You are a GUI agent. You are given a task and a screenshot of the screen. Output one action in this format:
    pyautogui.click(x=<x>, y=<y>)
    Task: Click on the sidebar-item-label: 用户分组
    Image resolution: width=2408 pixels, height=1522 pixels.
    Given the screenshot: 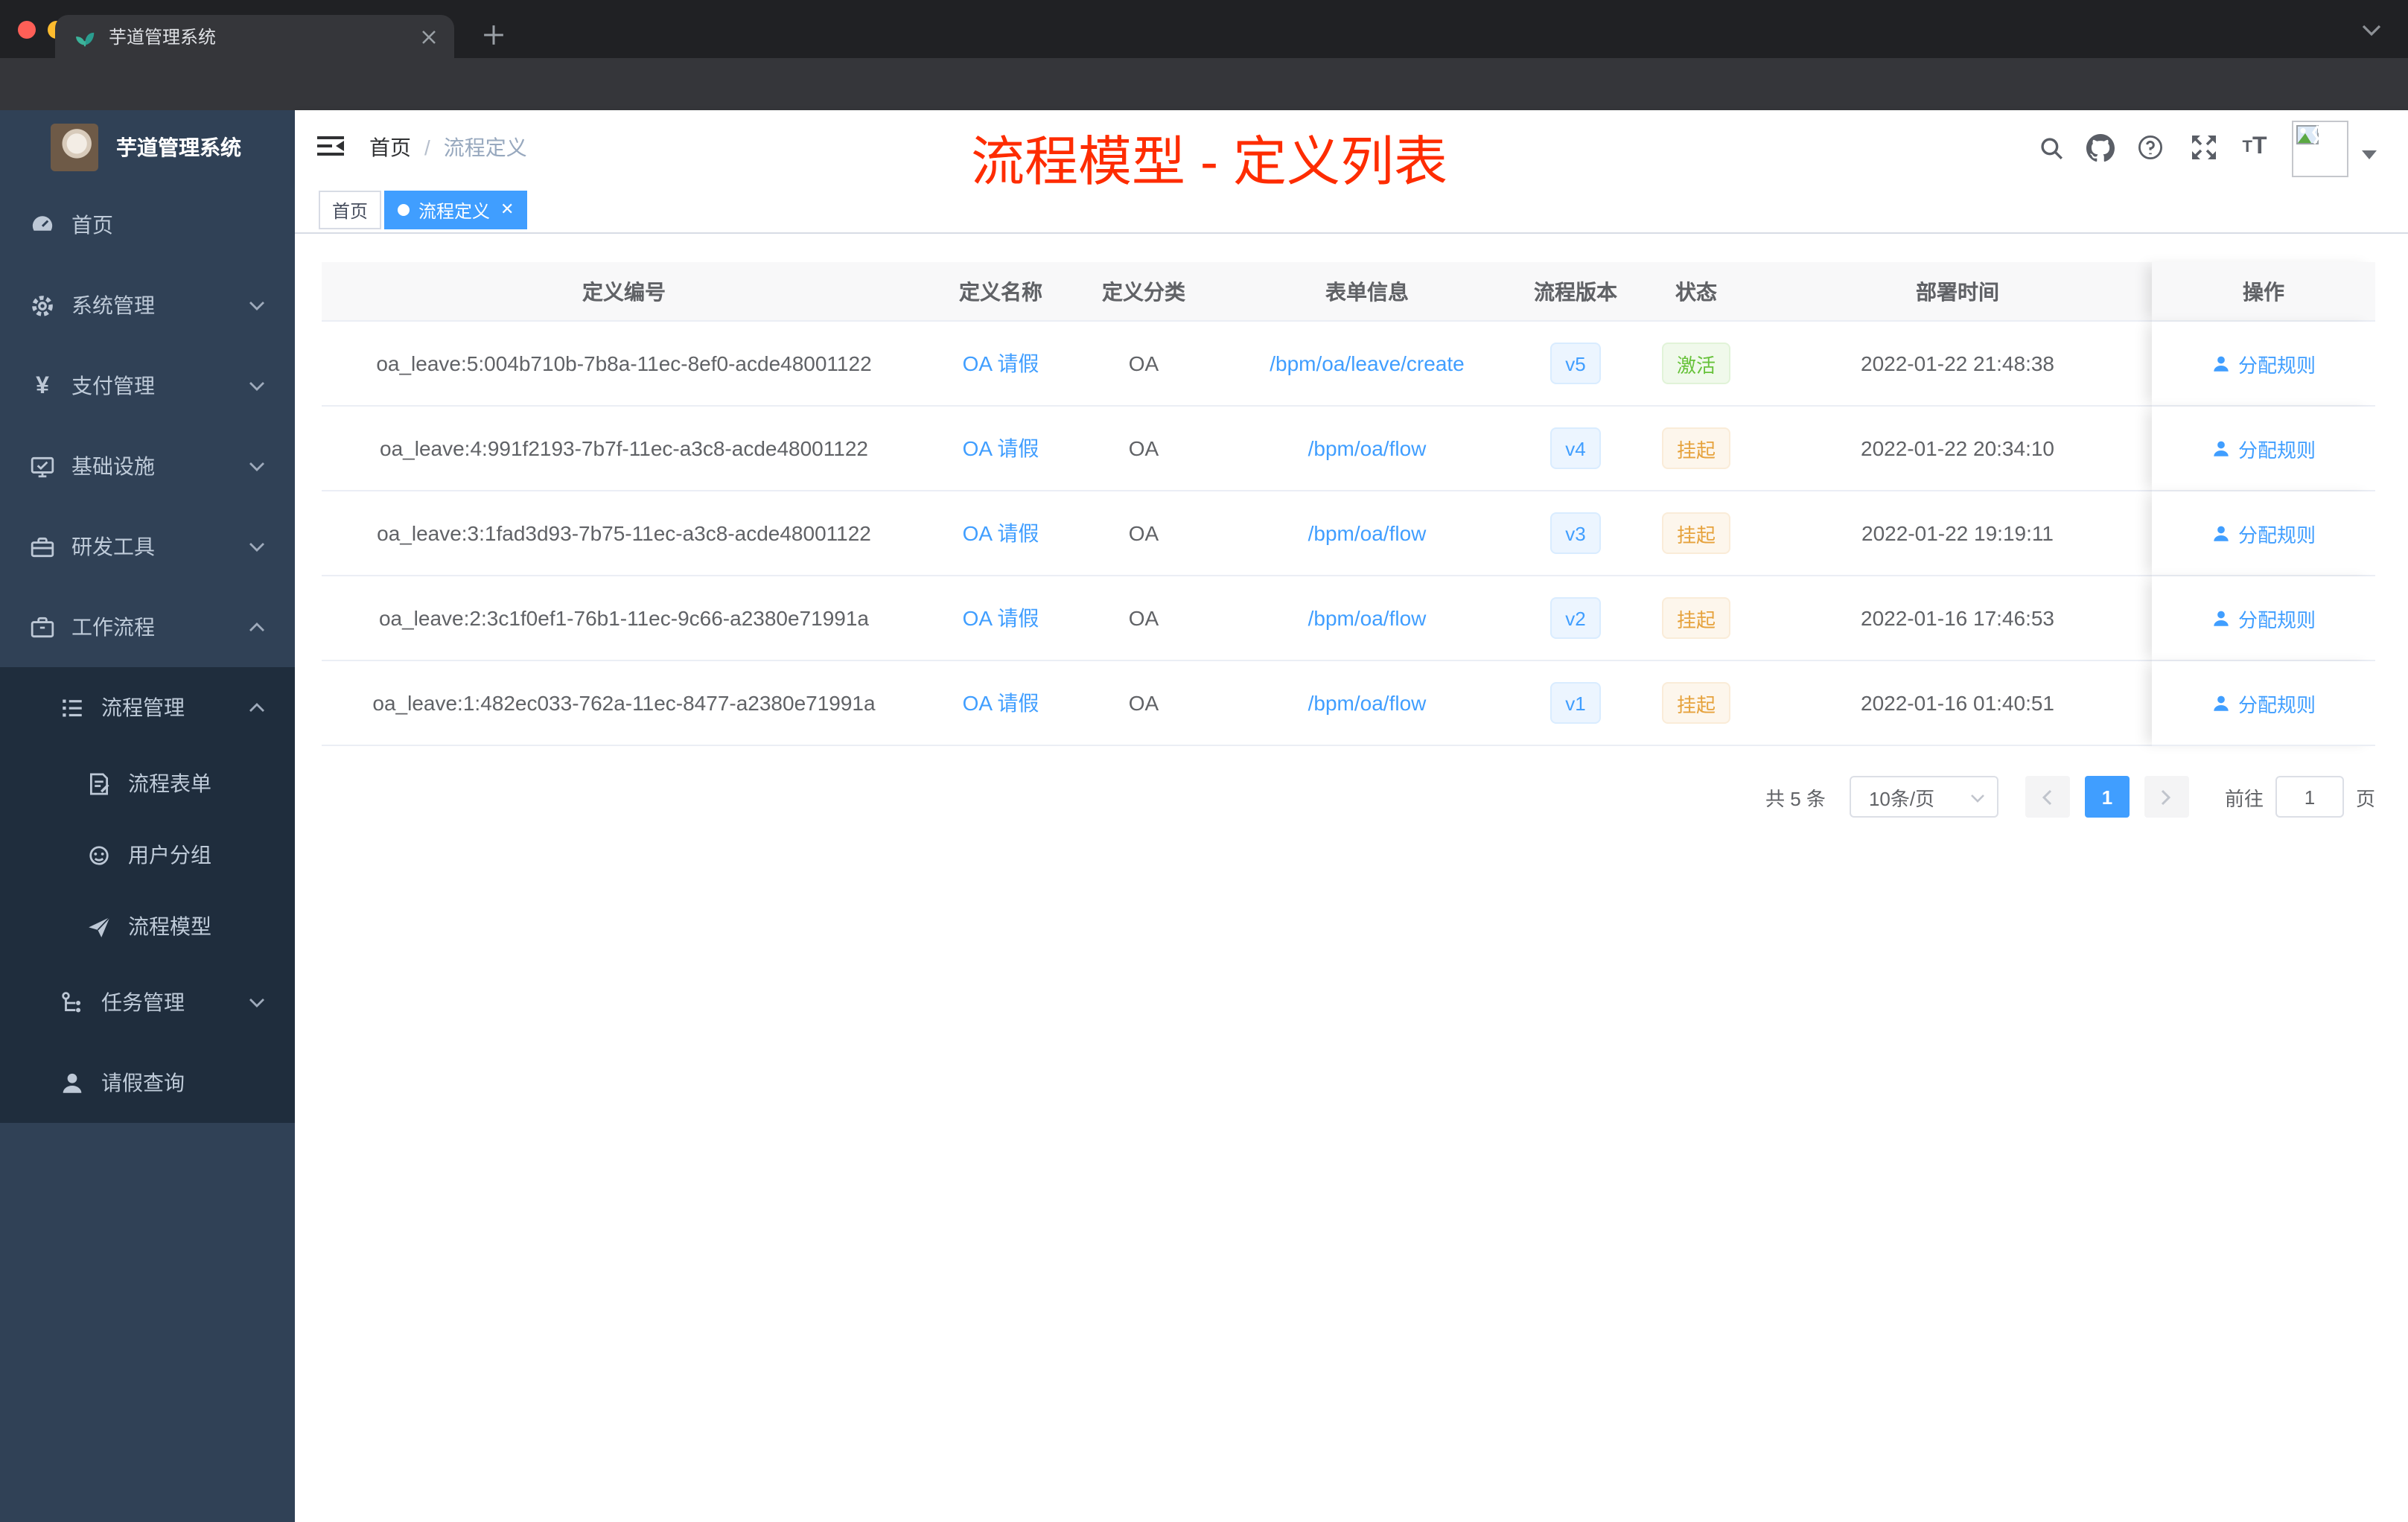 What is the action you would take?
    pyautogui.click(x=169, y=855)
    